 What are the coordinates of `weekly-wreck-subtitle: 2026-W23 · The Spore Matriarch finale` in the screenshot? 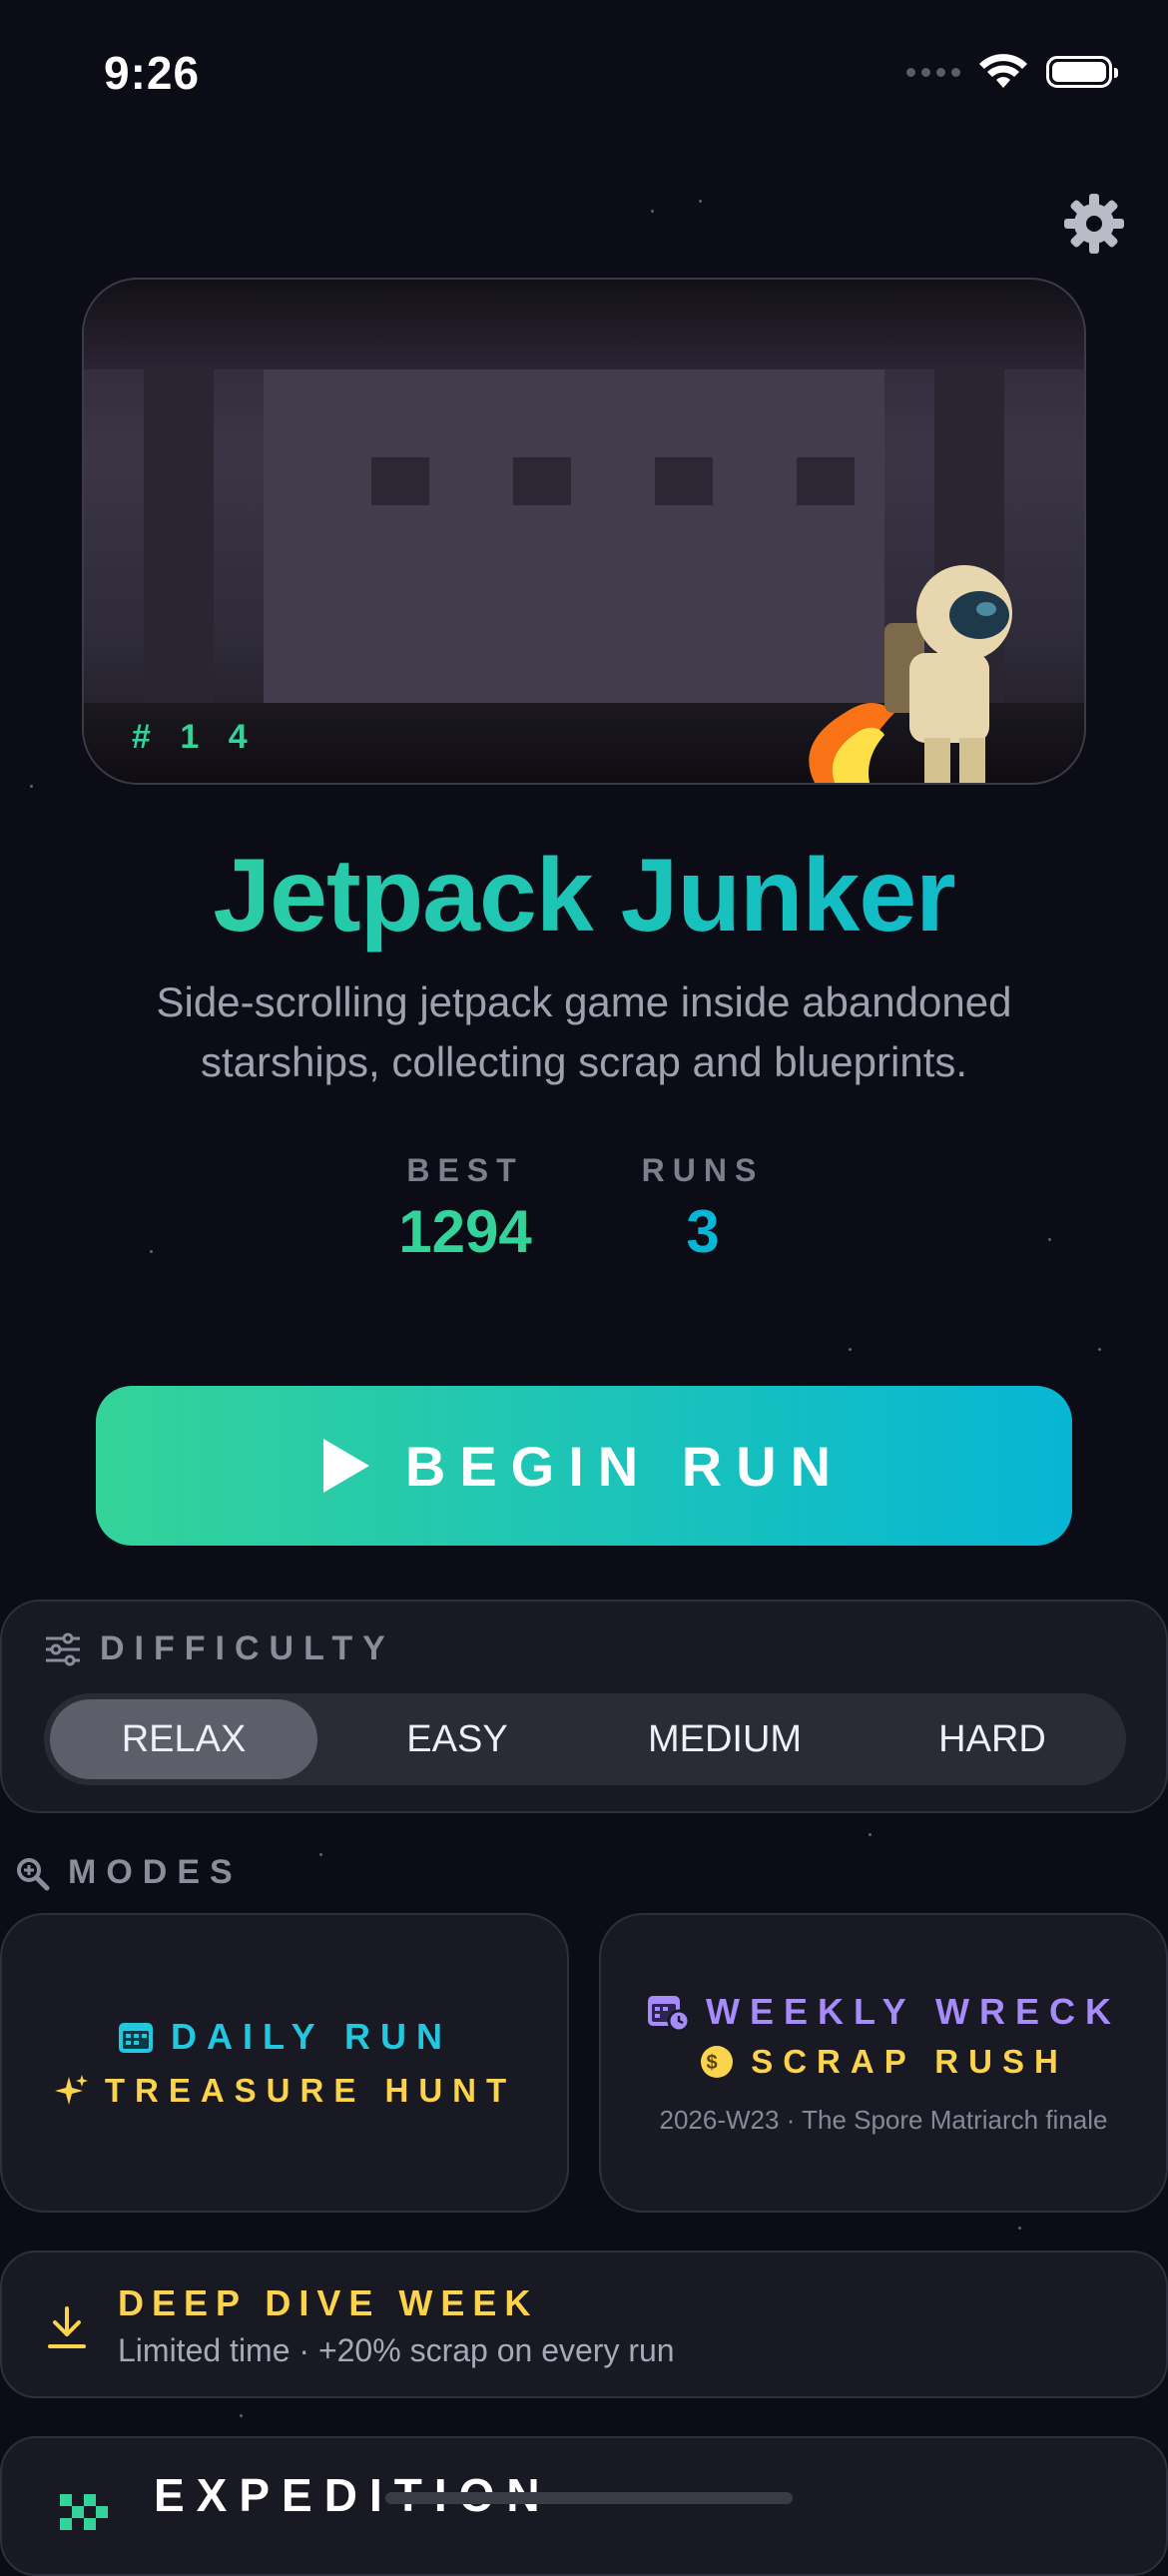 It's located at (883, 2119).